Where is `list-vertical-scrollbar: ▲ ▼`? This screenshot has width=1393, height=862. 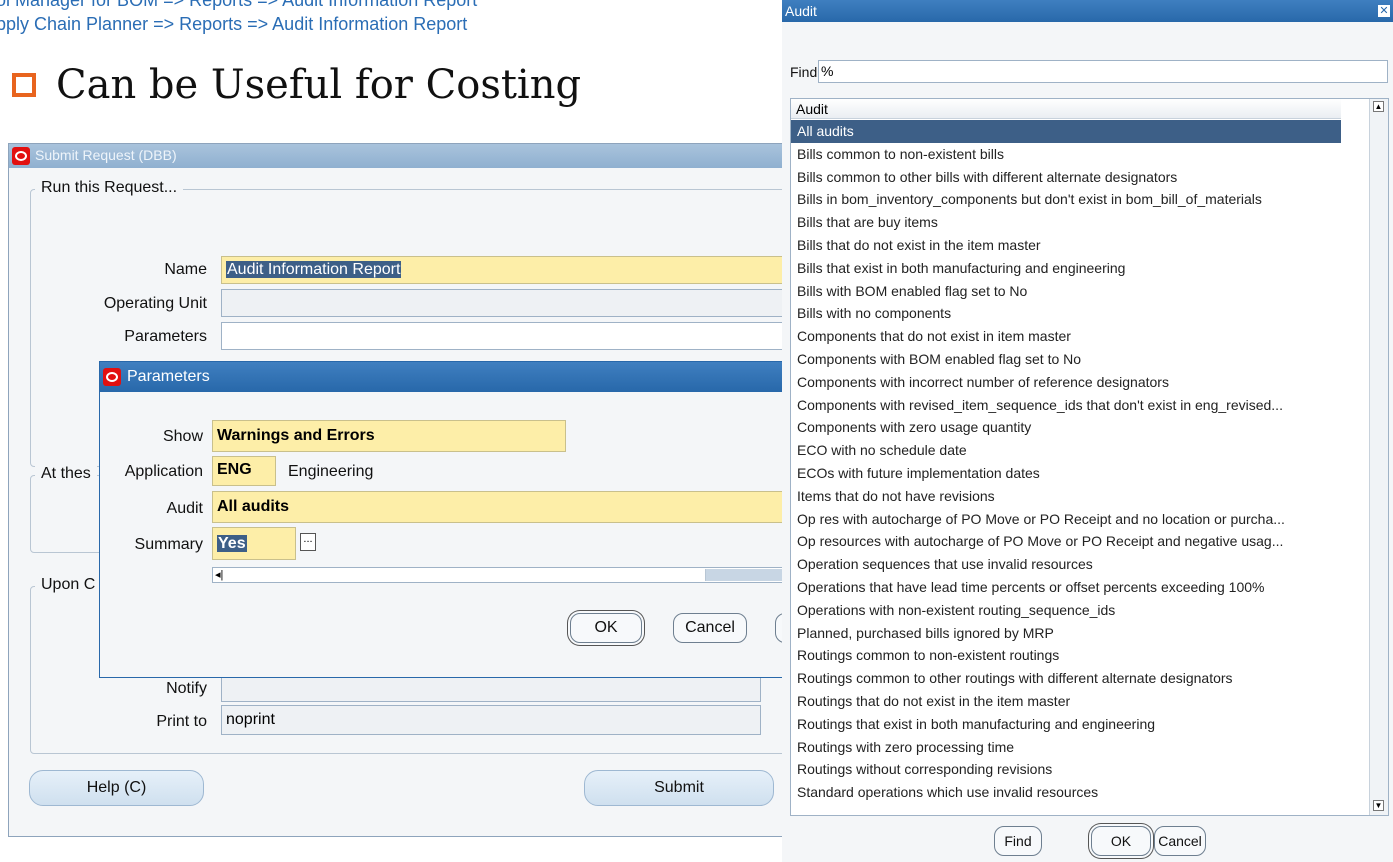 list-vertical-scrollbar: ▲ ▼ is located at coordinates (1378, 457).